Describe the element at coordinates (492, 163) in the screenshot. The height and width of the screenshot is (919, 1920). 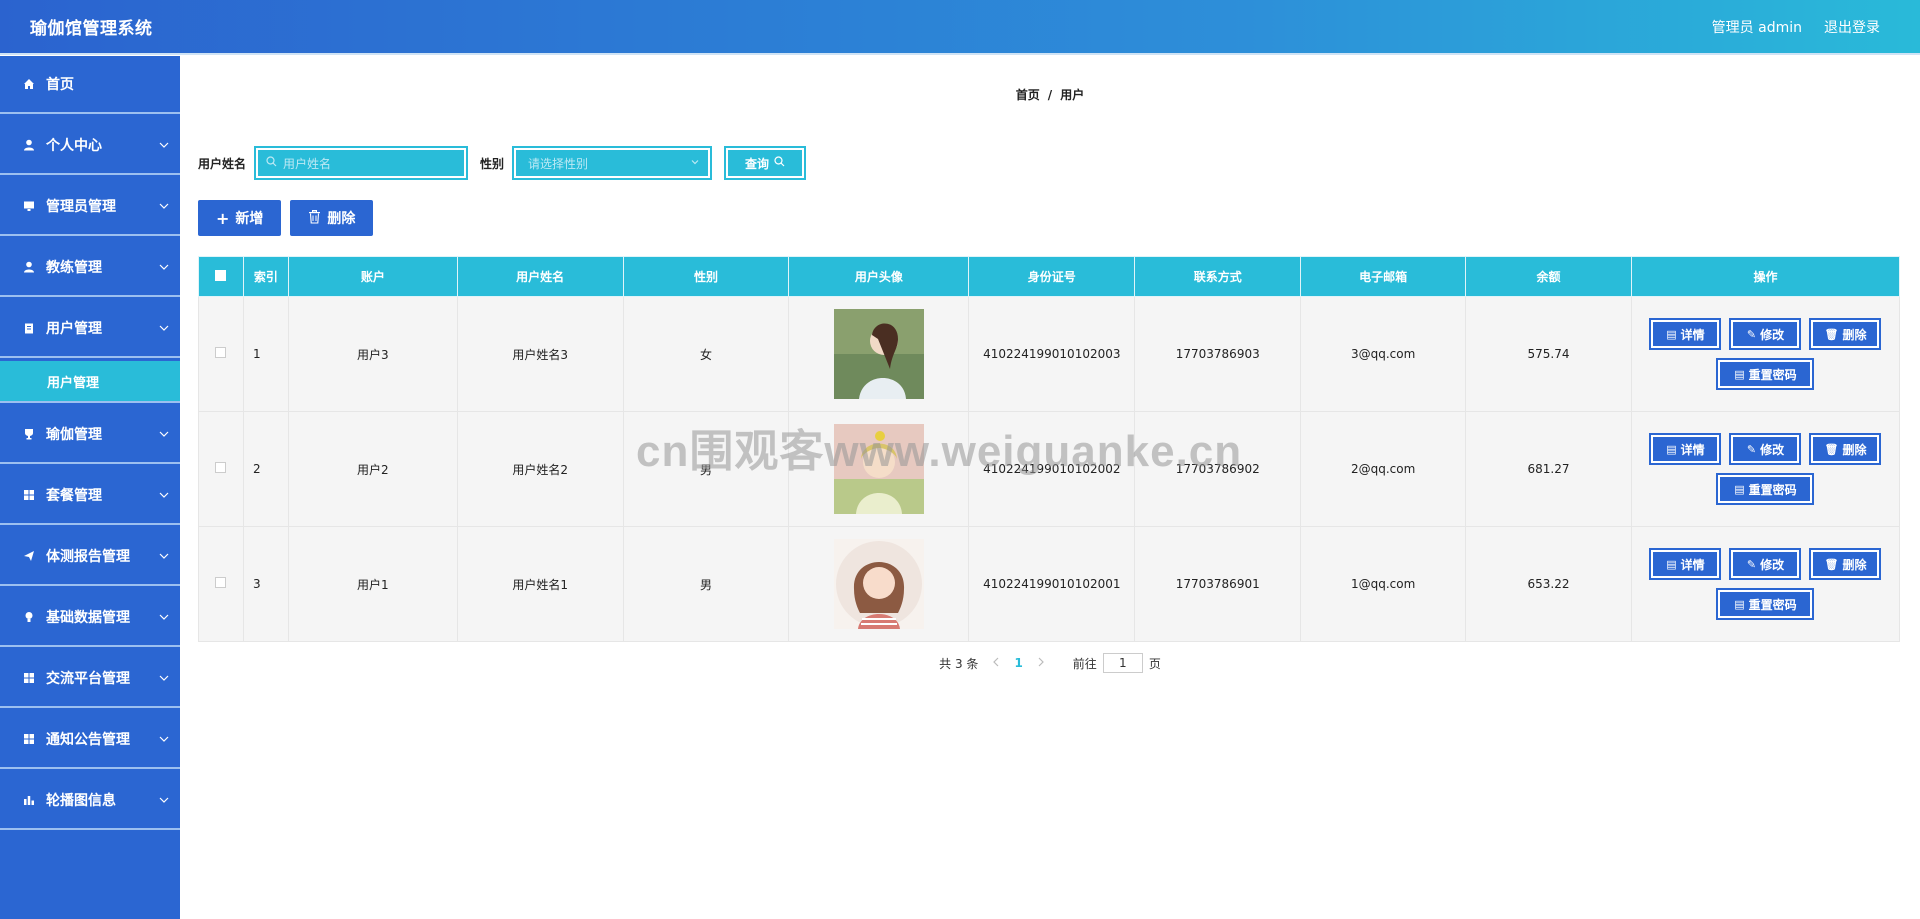
I see `gender-filter-label: 性别` at that location.